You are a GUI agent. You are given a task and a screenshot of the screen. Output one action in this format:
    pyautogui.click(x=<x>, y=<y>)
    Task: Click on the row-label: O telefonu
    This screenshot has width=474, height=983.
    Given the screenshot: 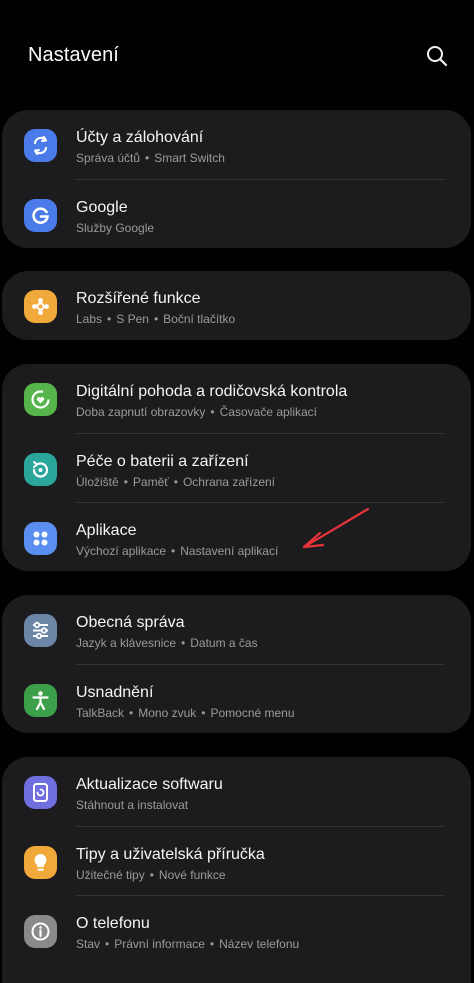 What is the action you would take?
    pyautogui.click(x=113, y=923)
    